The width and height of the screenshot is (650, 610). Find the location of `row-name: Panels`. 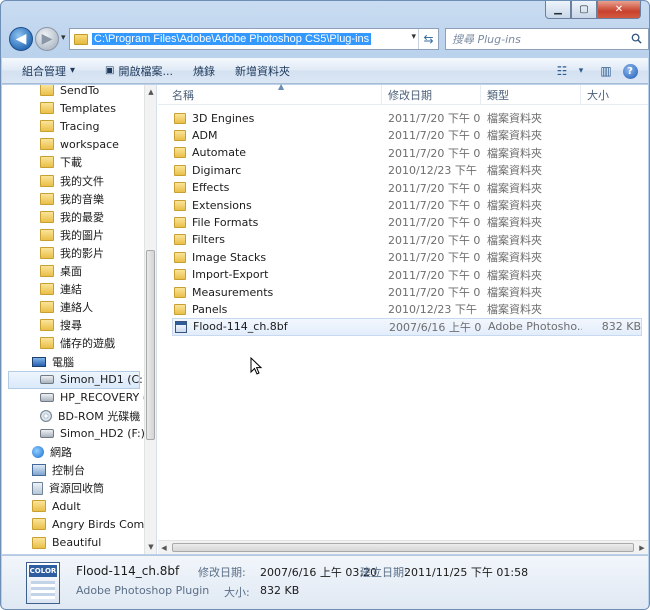

row-name: Panels is located at coordinates (210, 309).